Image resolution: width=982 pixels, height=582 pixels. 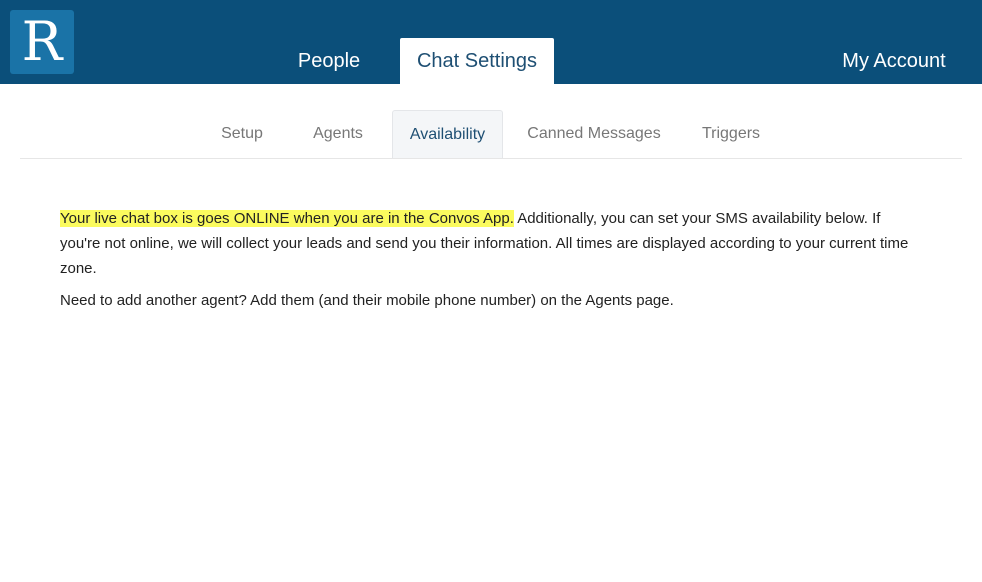 What do you see at coordinates (731, 134) in the screenshot?
I see `subnav-tab-triggers: Triggers` at bounding box center [731, 134].